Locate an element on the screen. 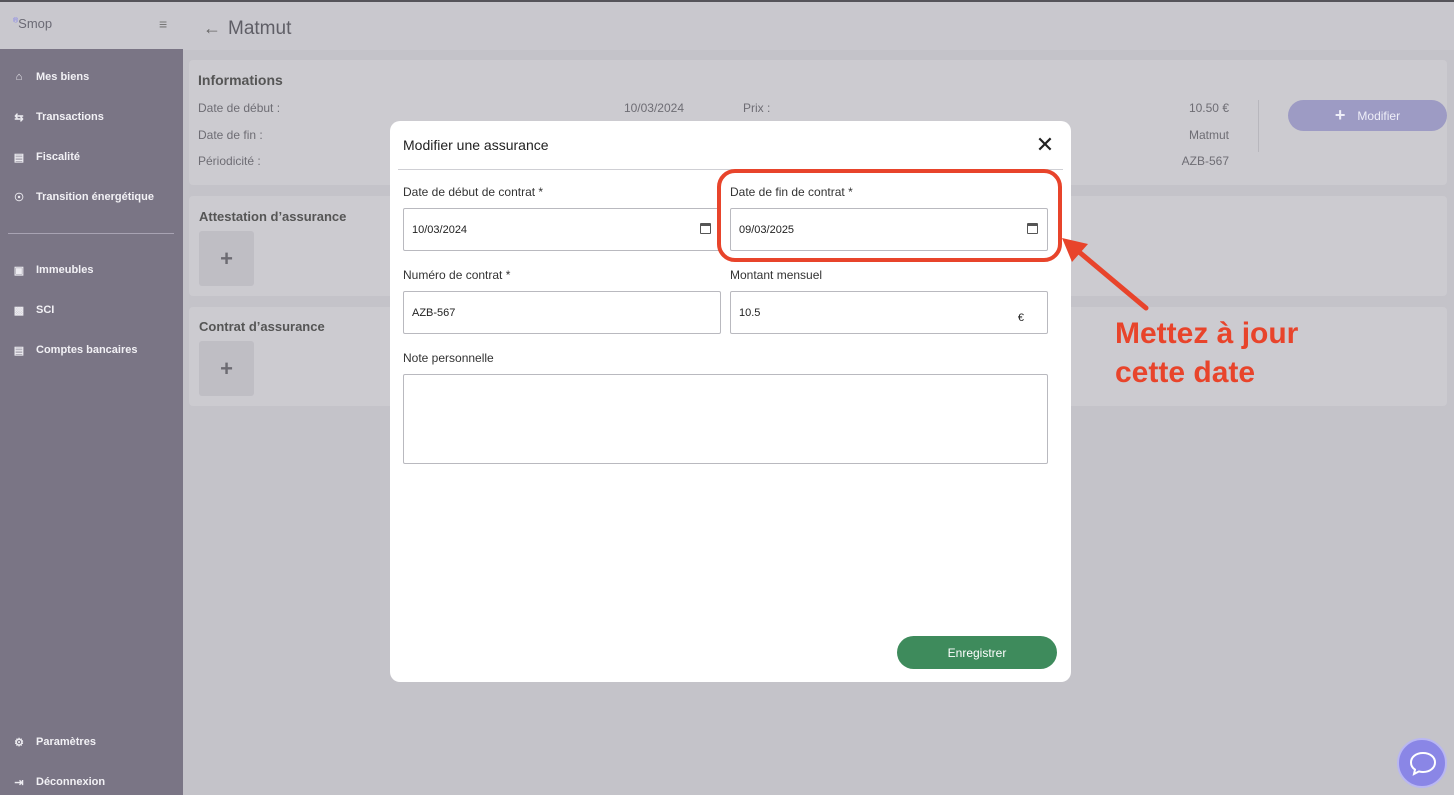  calendar-icon is located at coordinates (705, 228).